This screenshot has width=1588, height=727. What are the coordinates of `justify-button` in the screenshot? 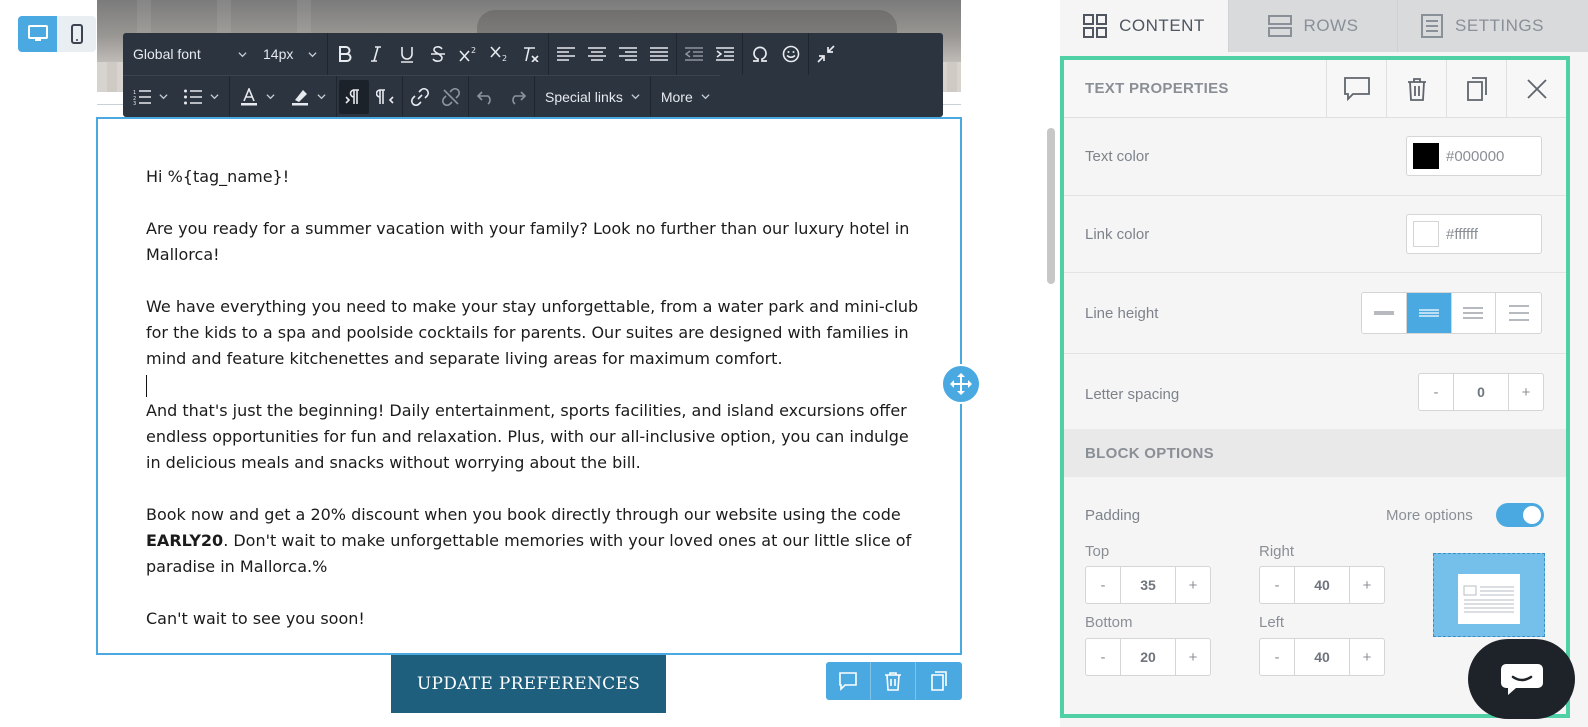 It's located at (659, 54).